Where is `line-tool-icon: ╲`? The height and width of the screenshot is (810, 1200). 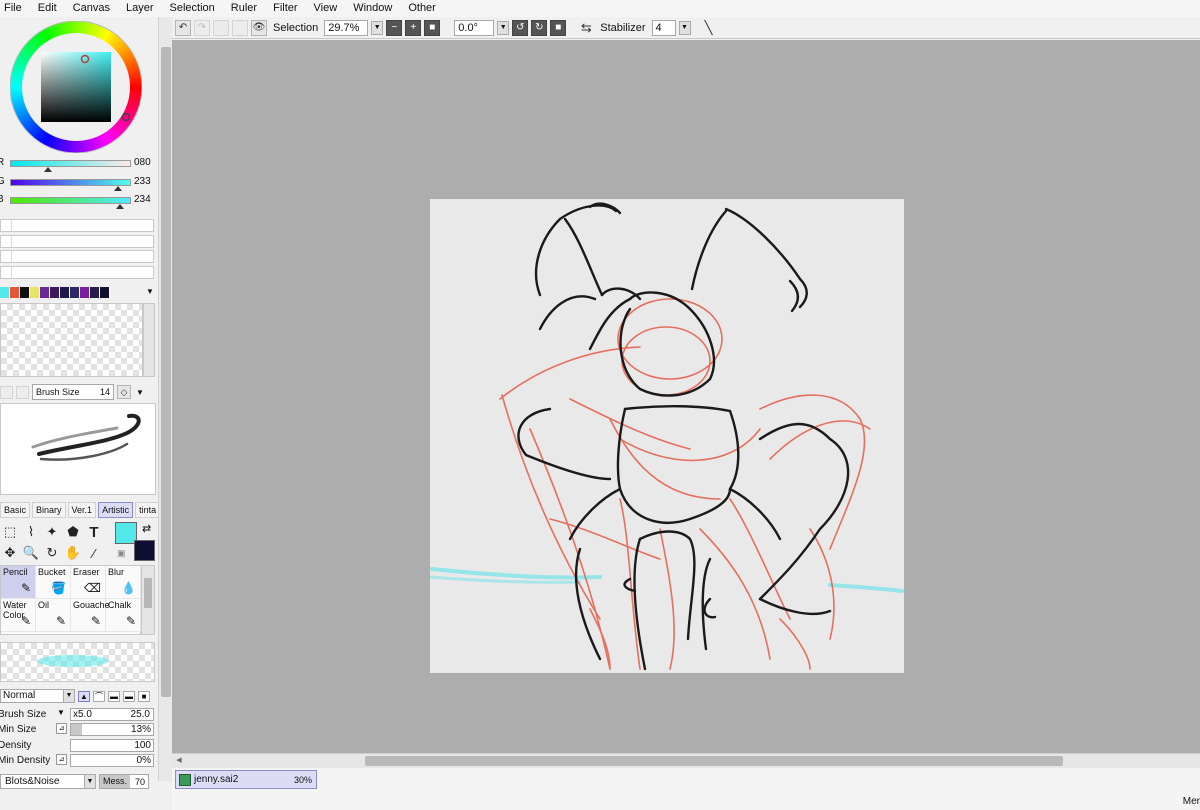 line-tool-icon: ╲ is located at coordinates (709, 28).